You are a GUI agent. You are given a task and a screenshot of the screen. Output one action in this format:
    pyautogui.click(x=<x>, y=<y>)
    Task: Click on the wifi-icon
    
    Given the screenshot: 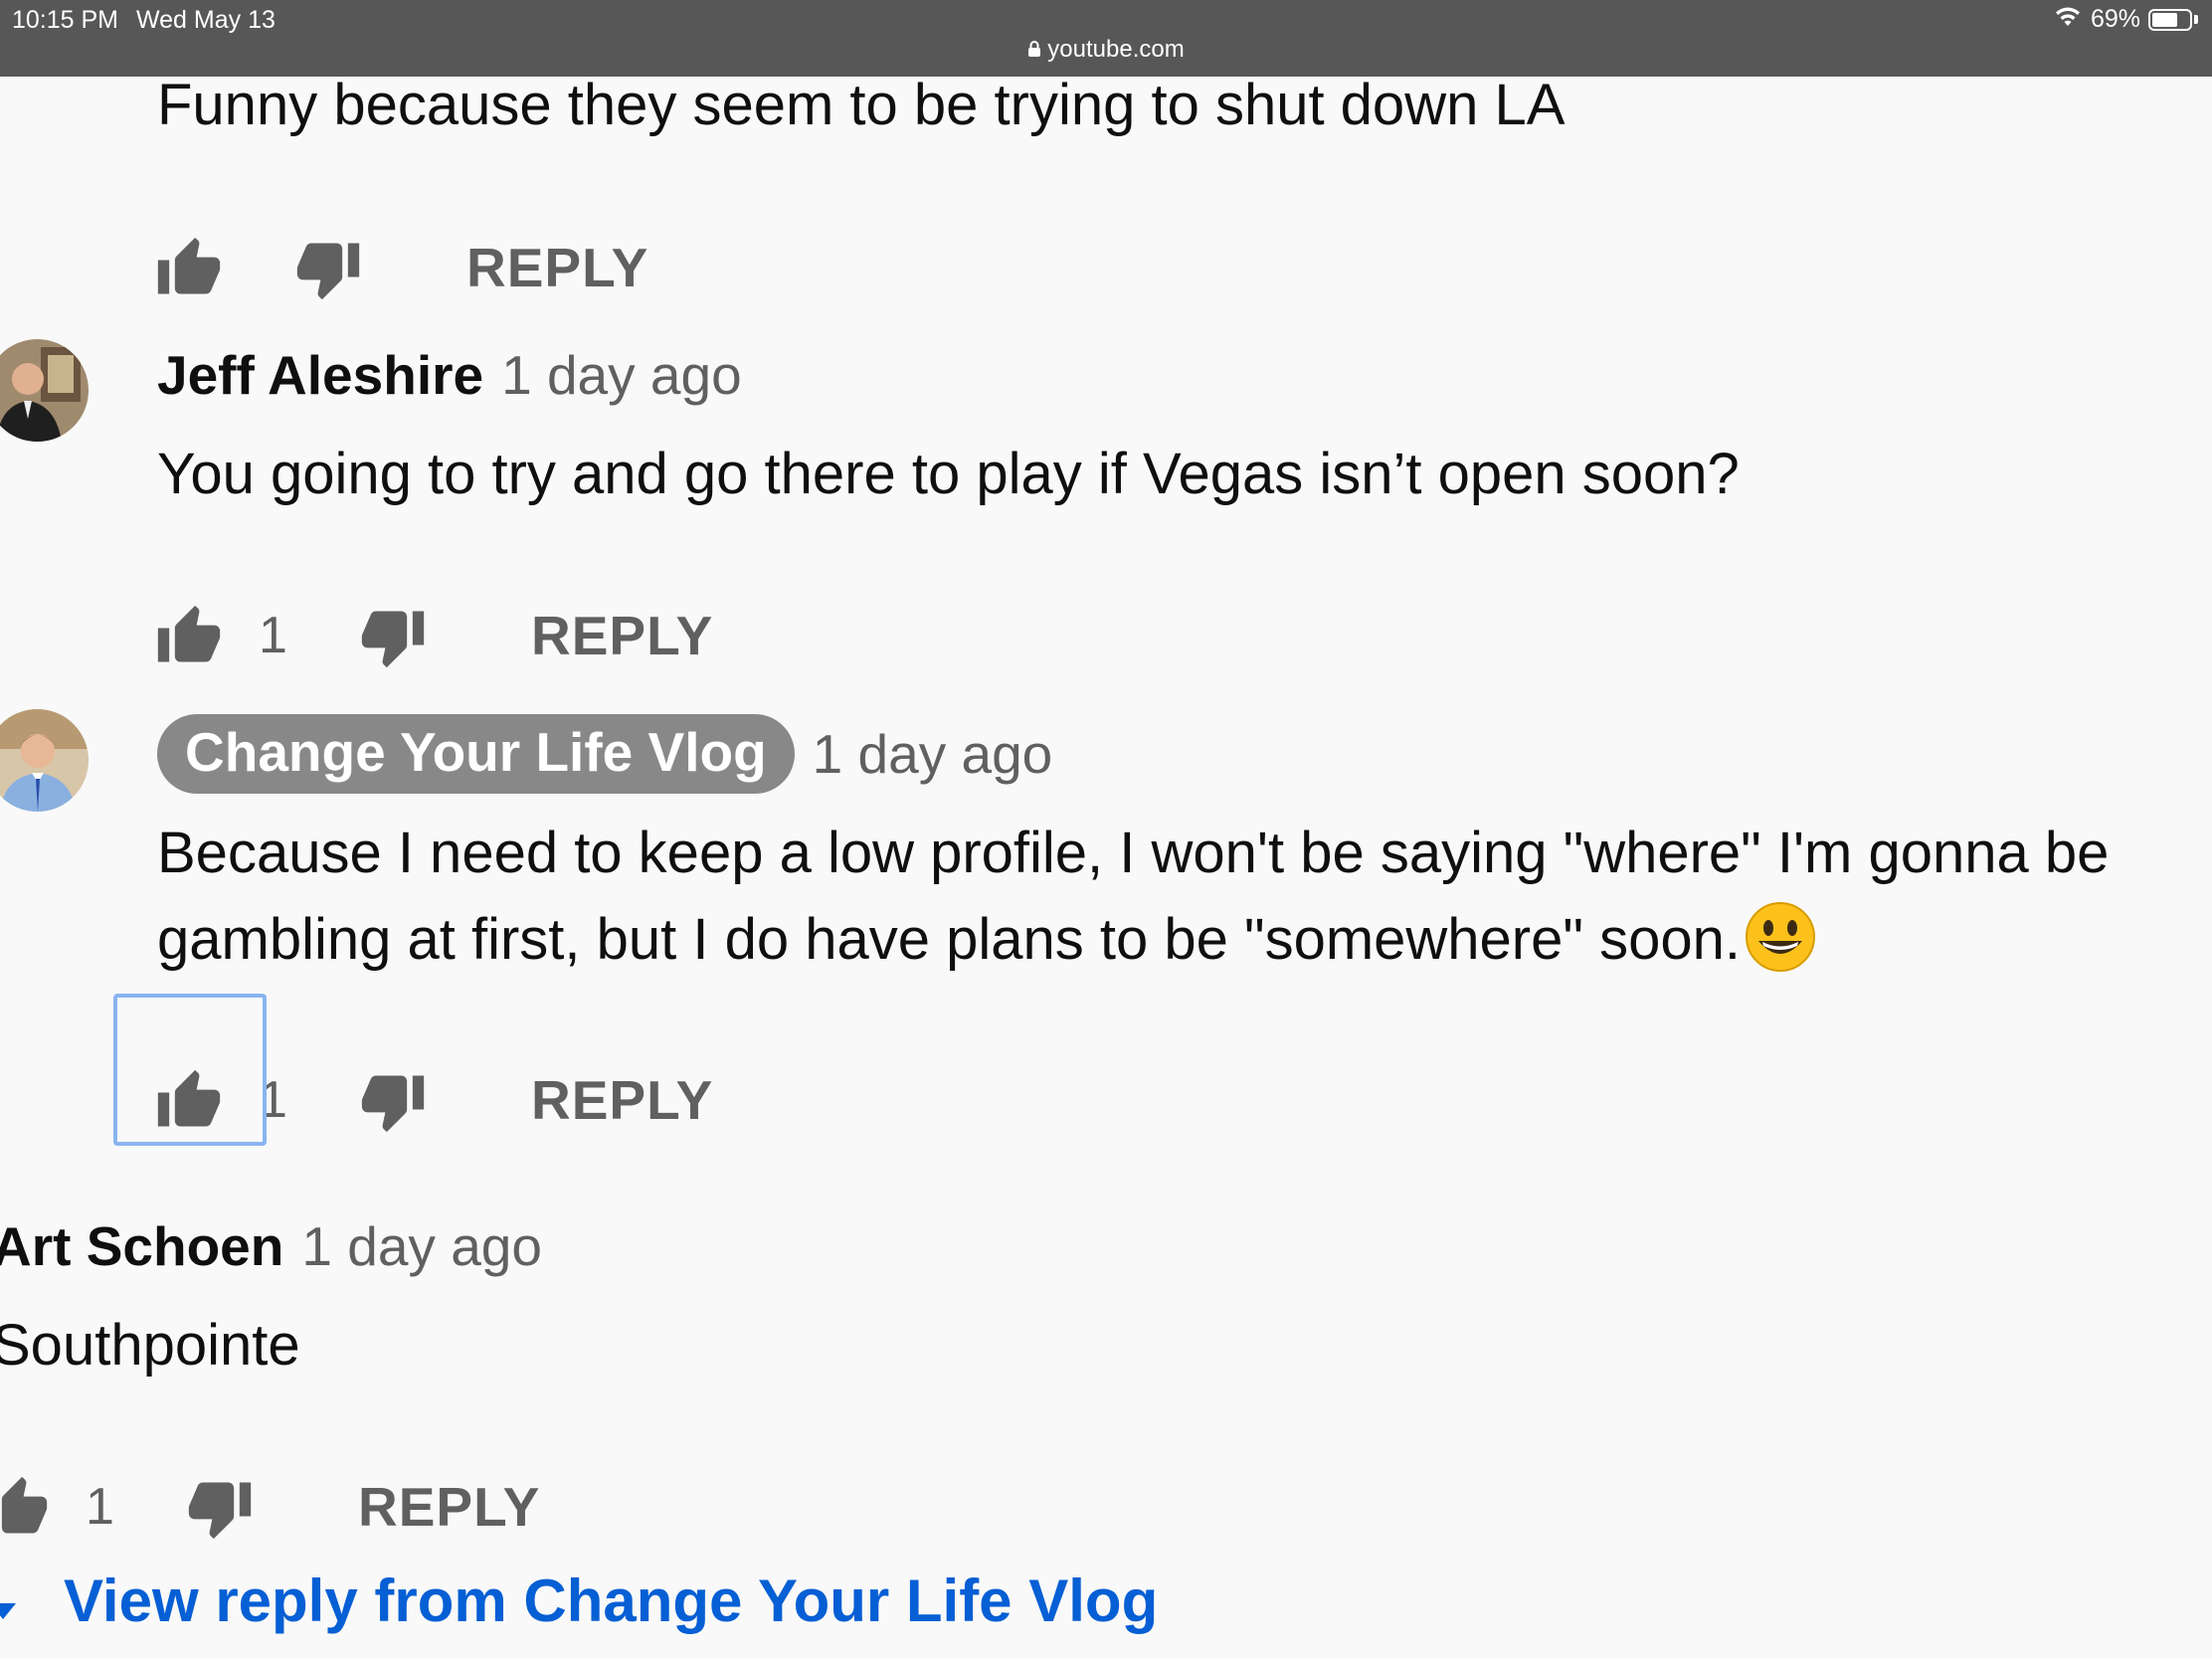 What is the action you would take?
    pyautogui.click(x=2068, y=19)
    